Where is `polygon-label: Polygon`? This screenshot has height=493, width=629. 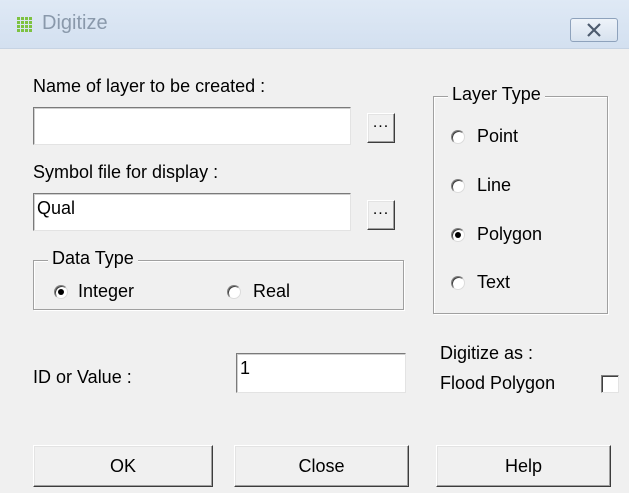 polygon-label: Polygon is located at coordinates (509, 234).